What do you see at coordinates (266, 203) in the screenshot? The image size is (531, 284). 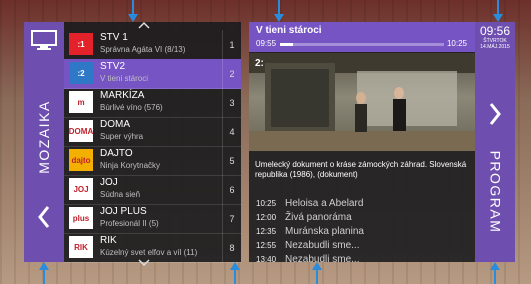 I see `epg-time: 10:25` at bounding box center [266, 203].